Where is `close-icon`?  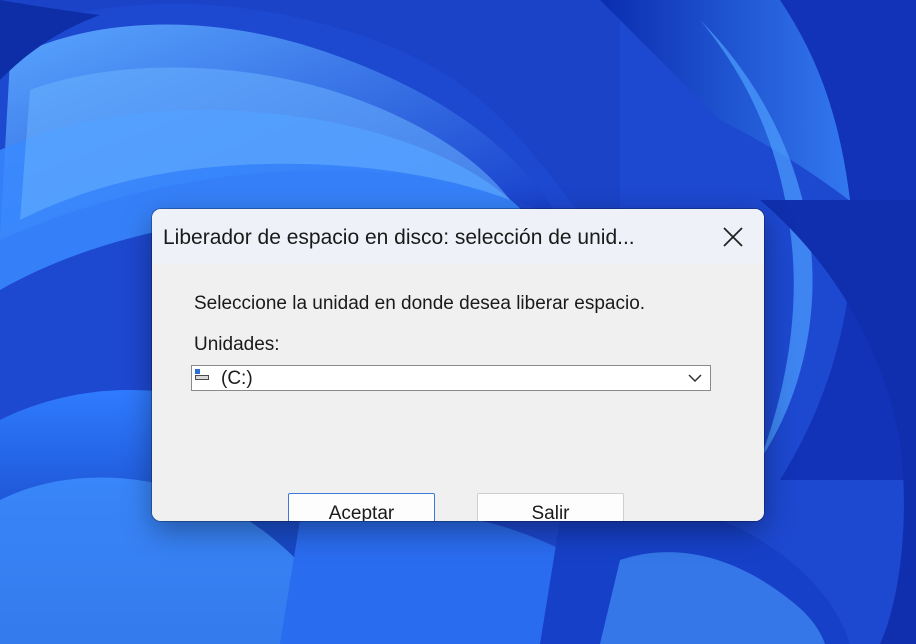
close-icon is located at coordinates (733, 236).